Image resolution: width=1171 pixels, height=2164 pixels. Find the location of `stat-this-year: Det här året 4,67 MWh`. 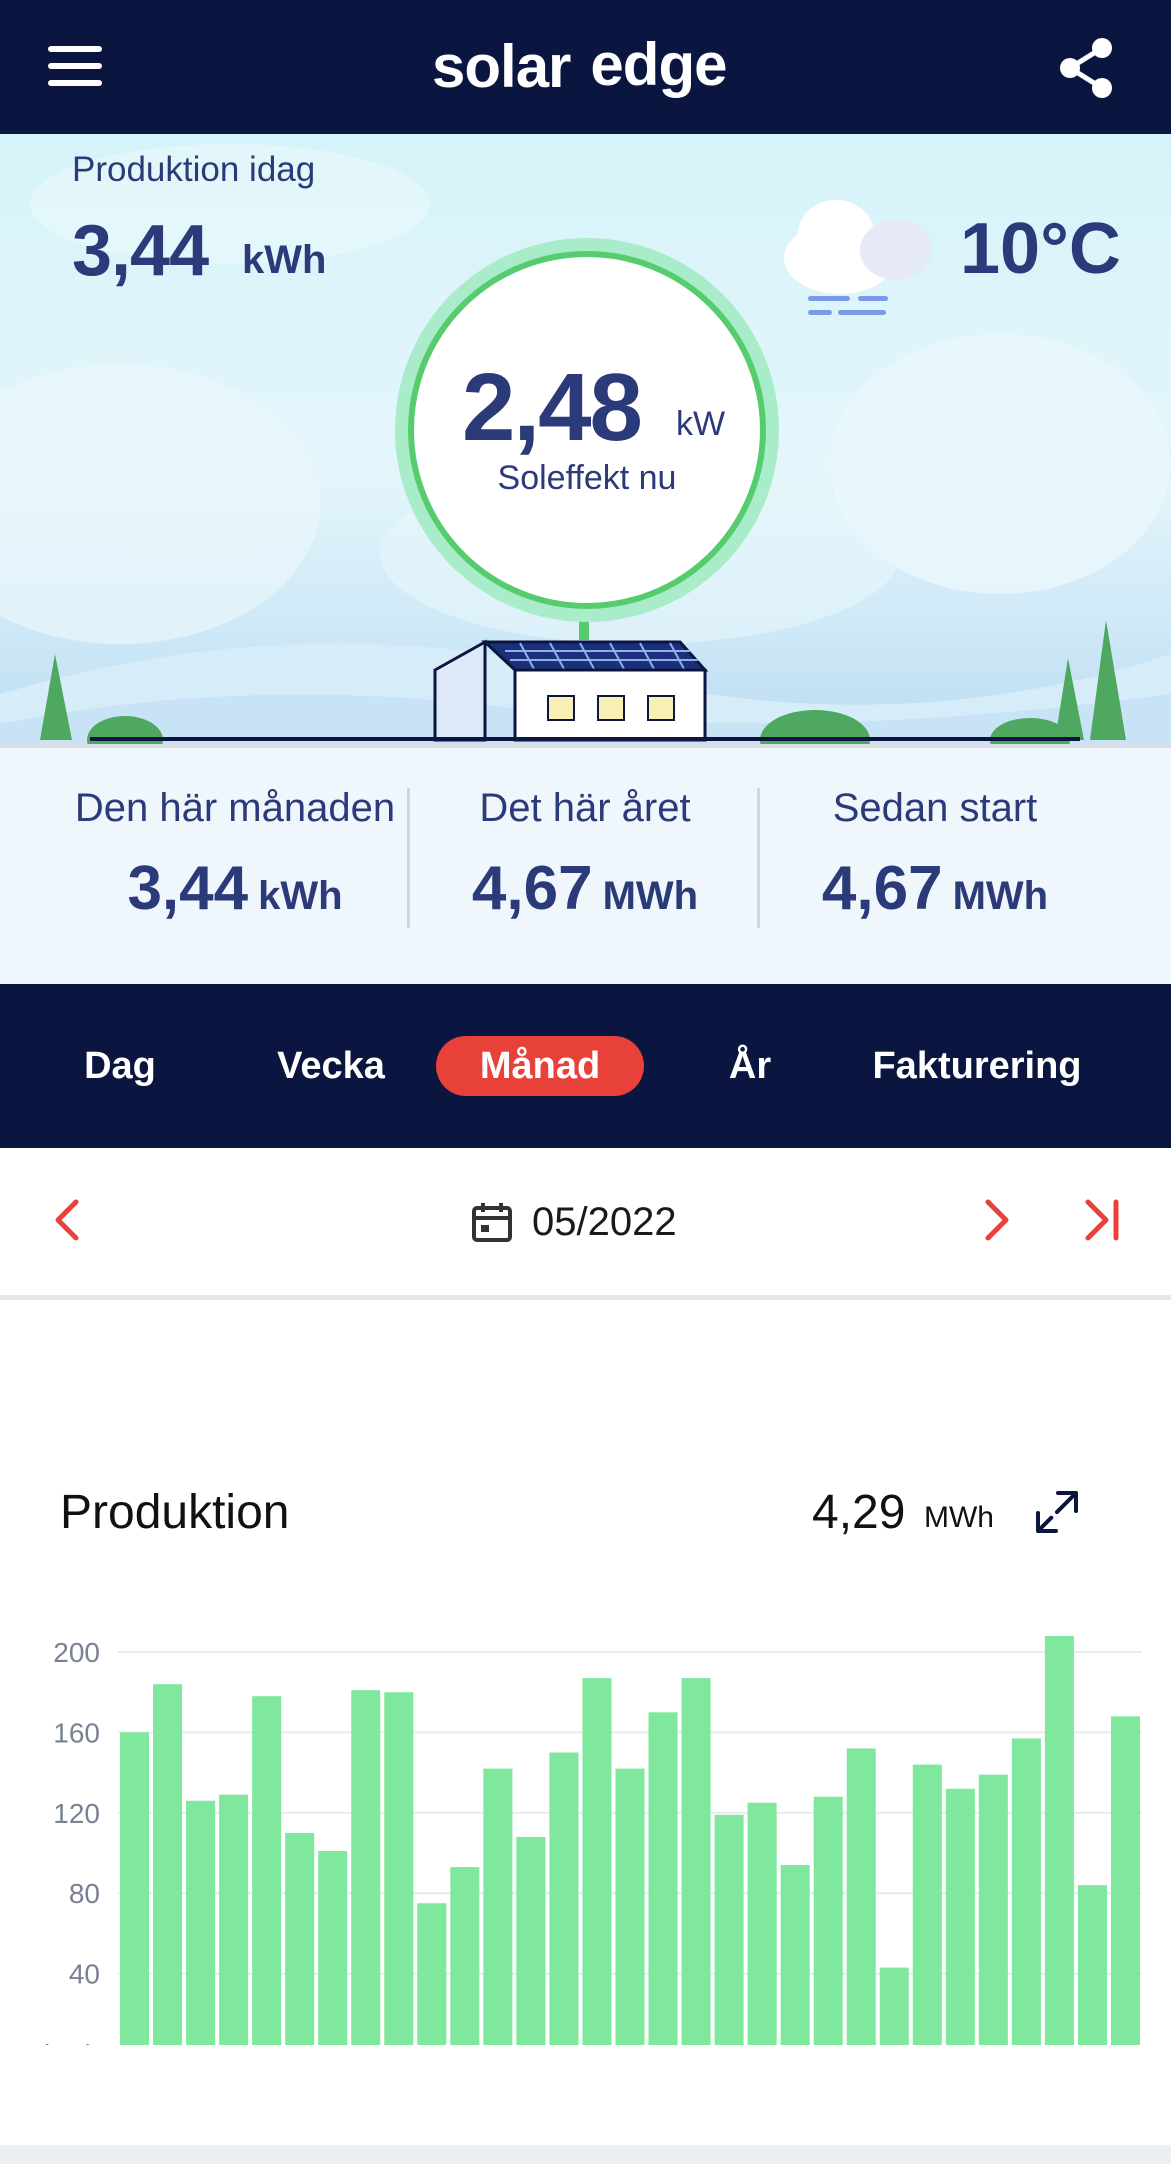

stat-this-year: Det här året 4,67 MWh is located at coordinates (585, 855).